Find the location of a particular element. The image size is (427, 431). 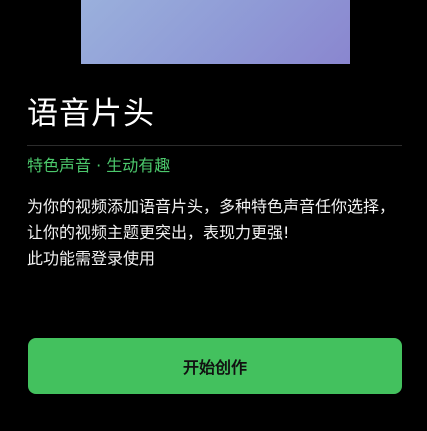

login-required-note: 此功能需登录使用 is located at coordinates (91, 258).